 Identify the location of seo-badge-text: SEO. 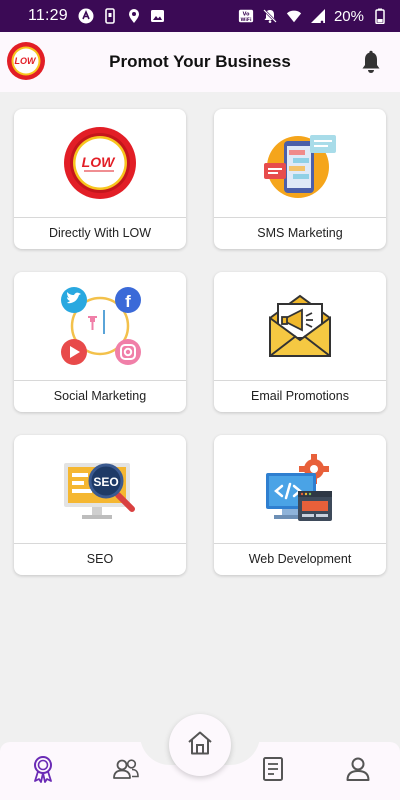
(105, 482).